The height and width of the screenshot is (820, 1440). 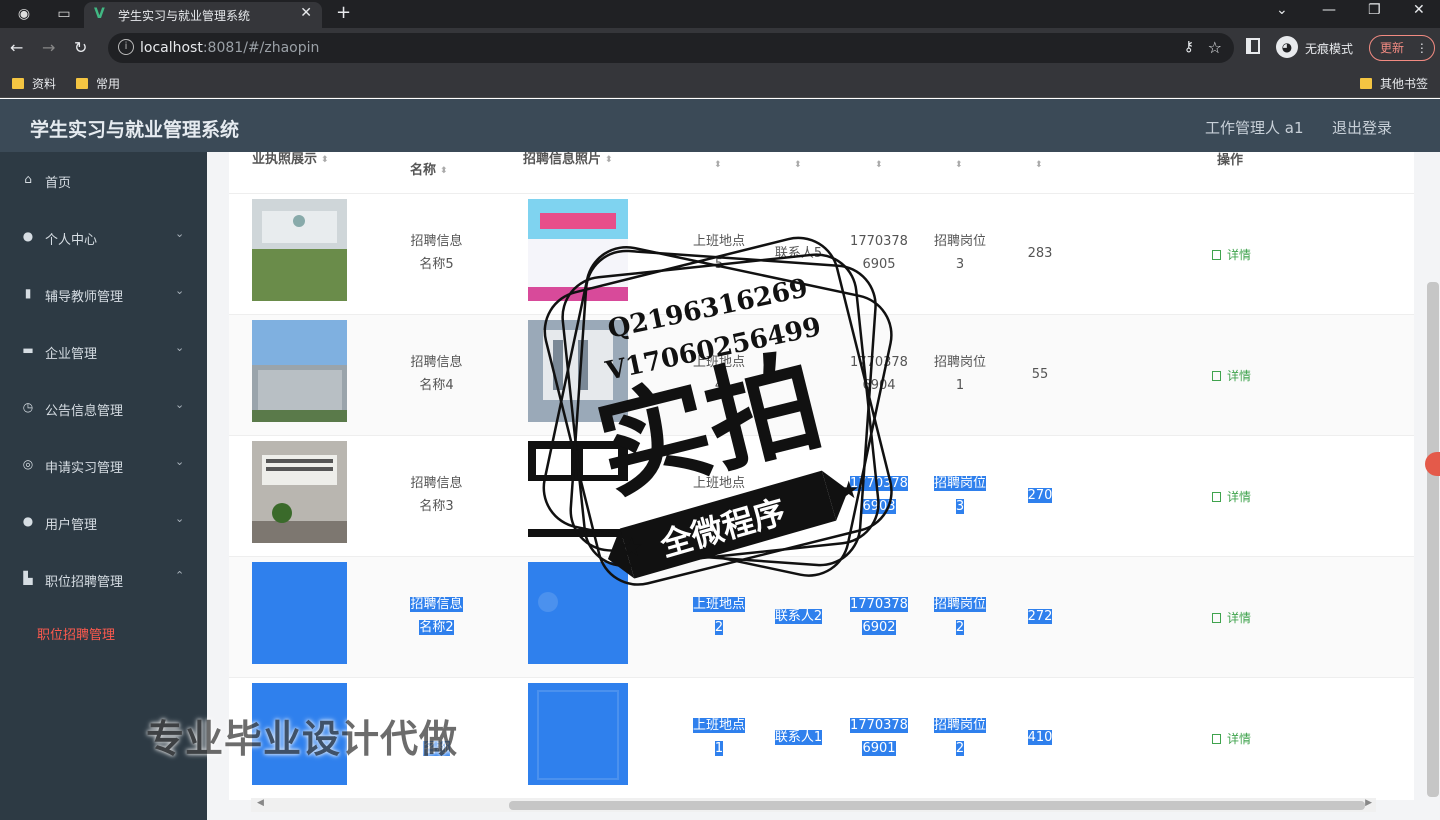 What do you see at coordinates (1239, 255) in the screenshot?
I see `detail-label: 详情` at bounding box center [1239, 255].